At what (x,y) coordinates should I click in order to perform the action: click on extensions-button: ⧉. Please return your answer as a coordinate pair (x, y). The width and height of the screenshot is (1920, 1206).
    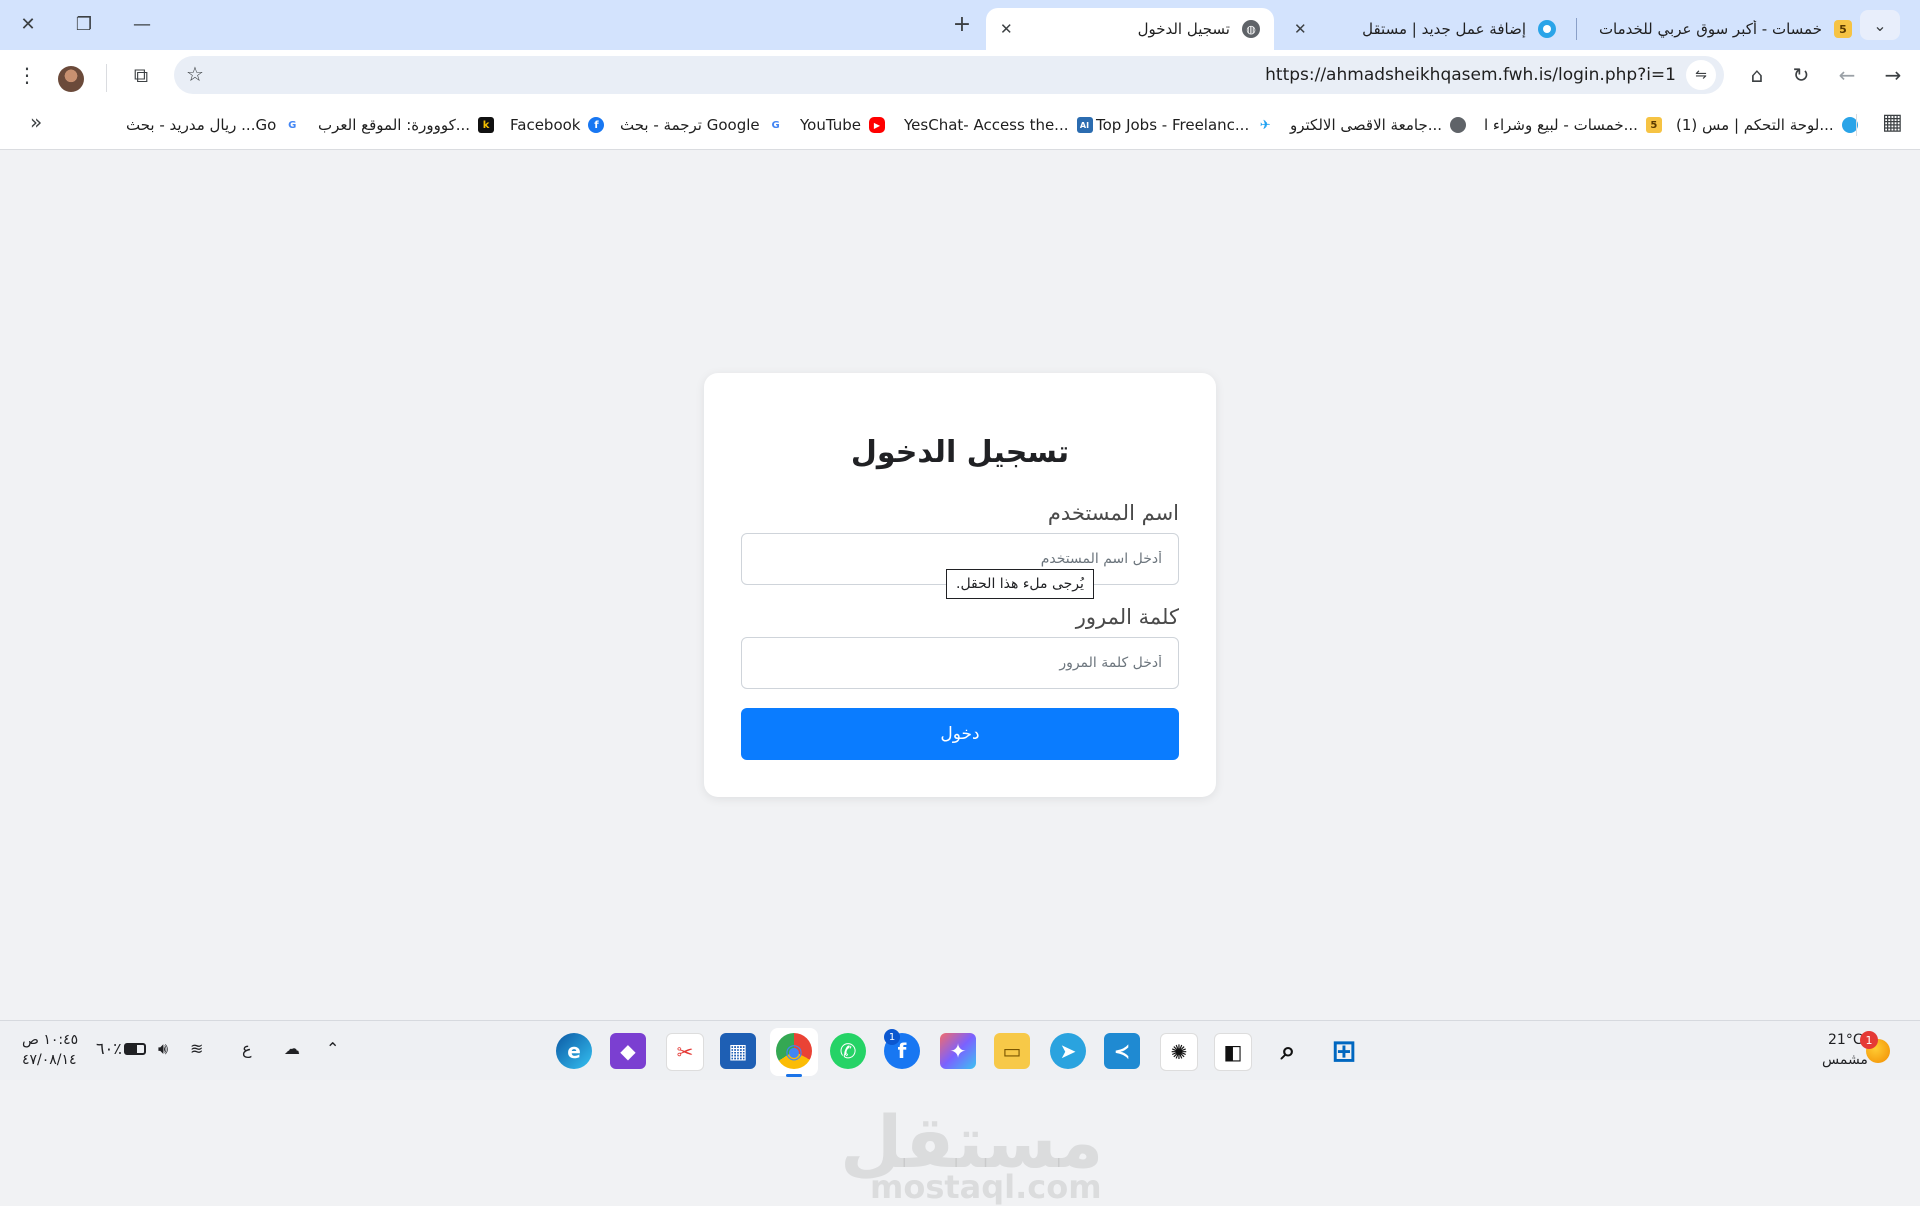
    Looking at the image, I should click on (141, 75).